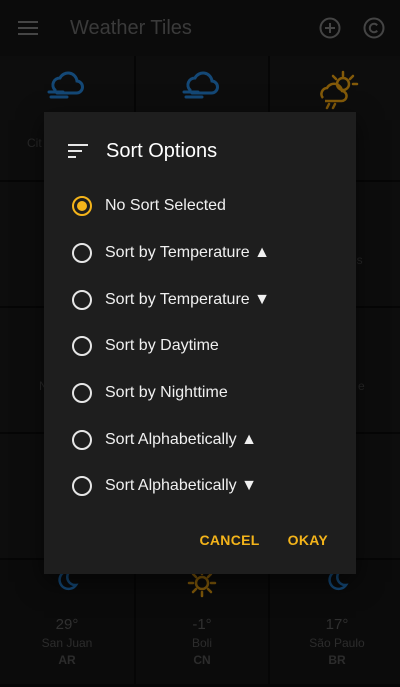 This screenshot has height=687, width=400. What do you see at coordinates (165, 206) in the screenshot?
I see `sort-option-label: No Sort Selected` at bounding box center [165, 206].